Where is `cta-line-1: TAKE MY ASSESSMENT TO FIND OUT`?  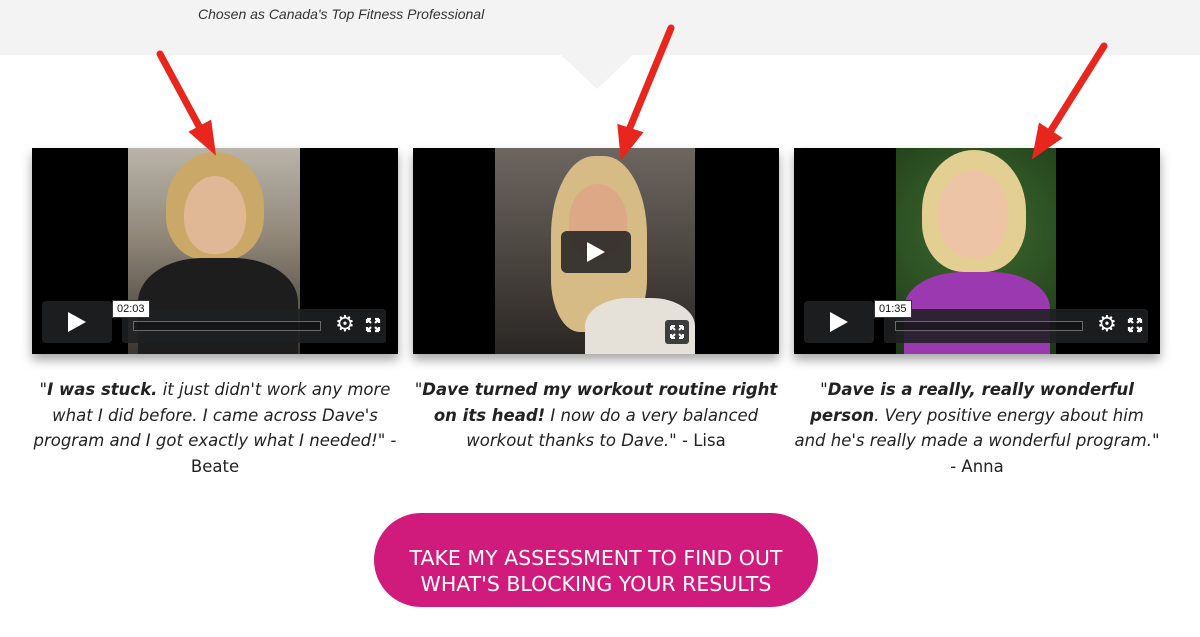
cta-line-1: TAKE MY ASSESSMENT TO FIND OUT is located at coordinates (596, 557).